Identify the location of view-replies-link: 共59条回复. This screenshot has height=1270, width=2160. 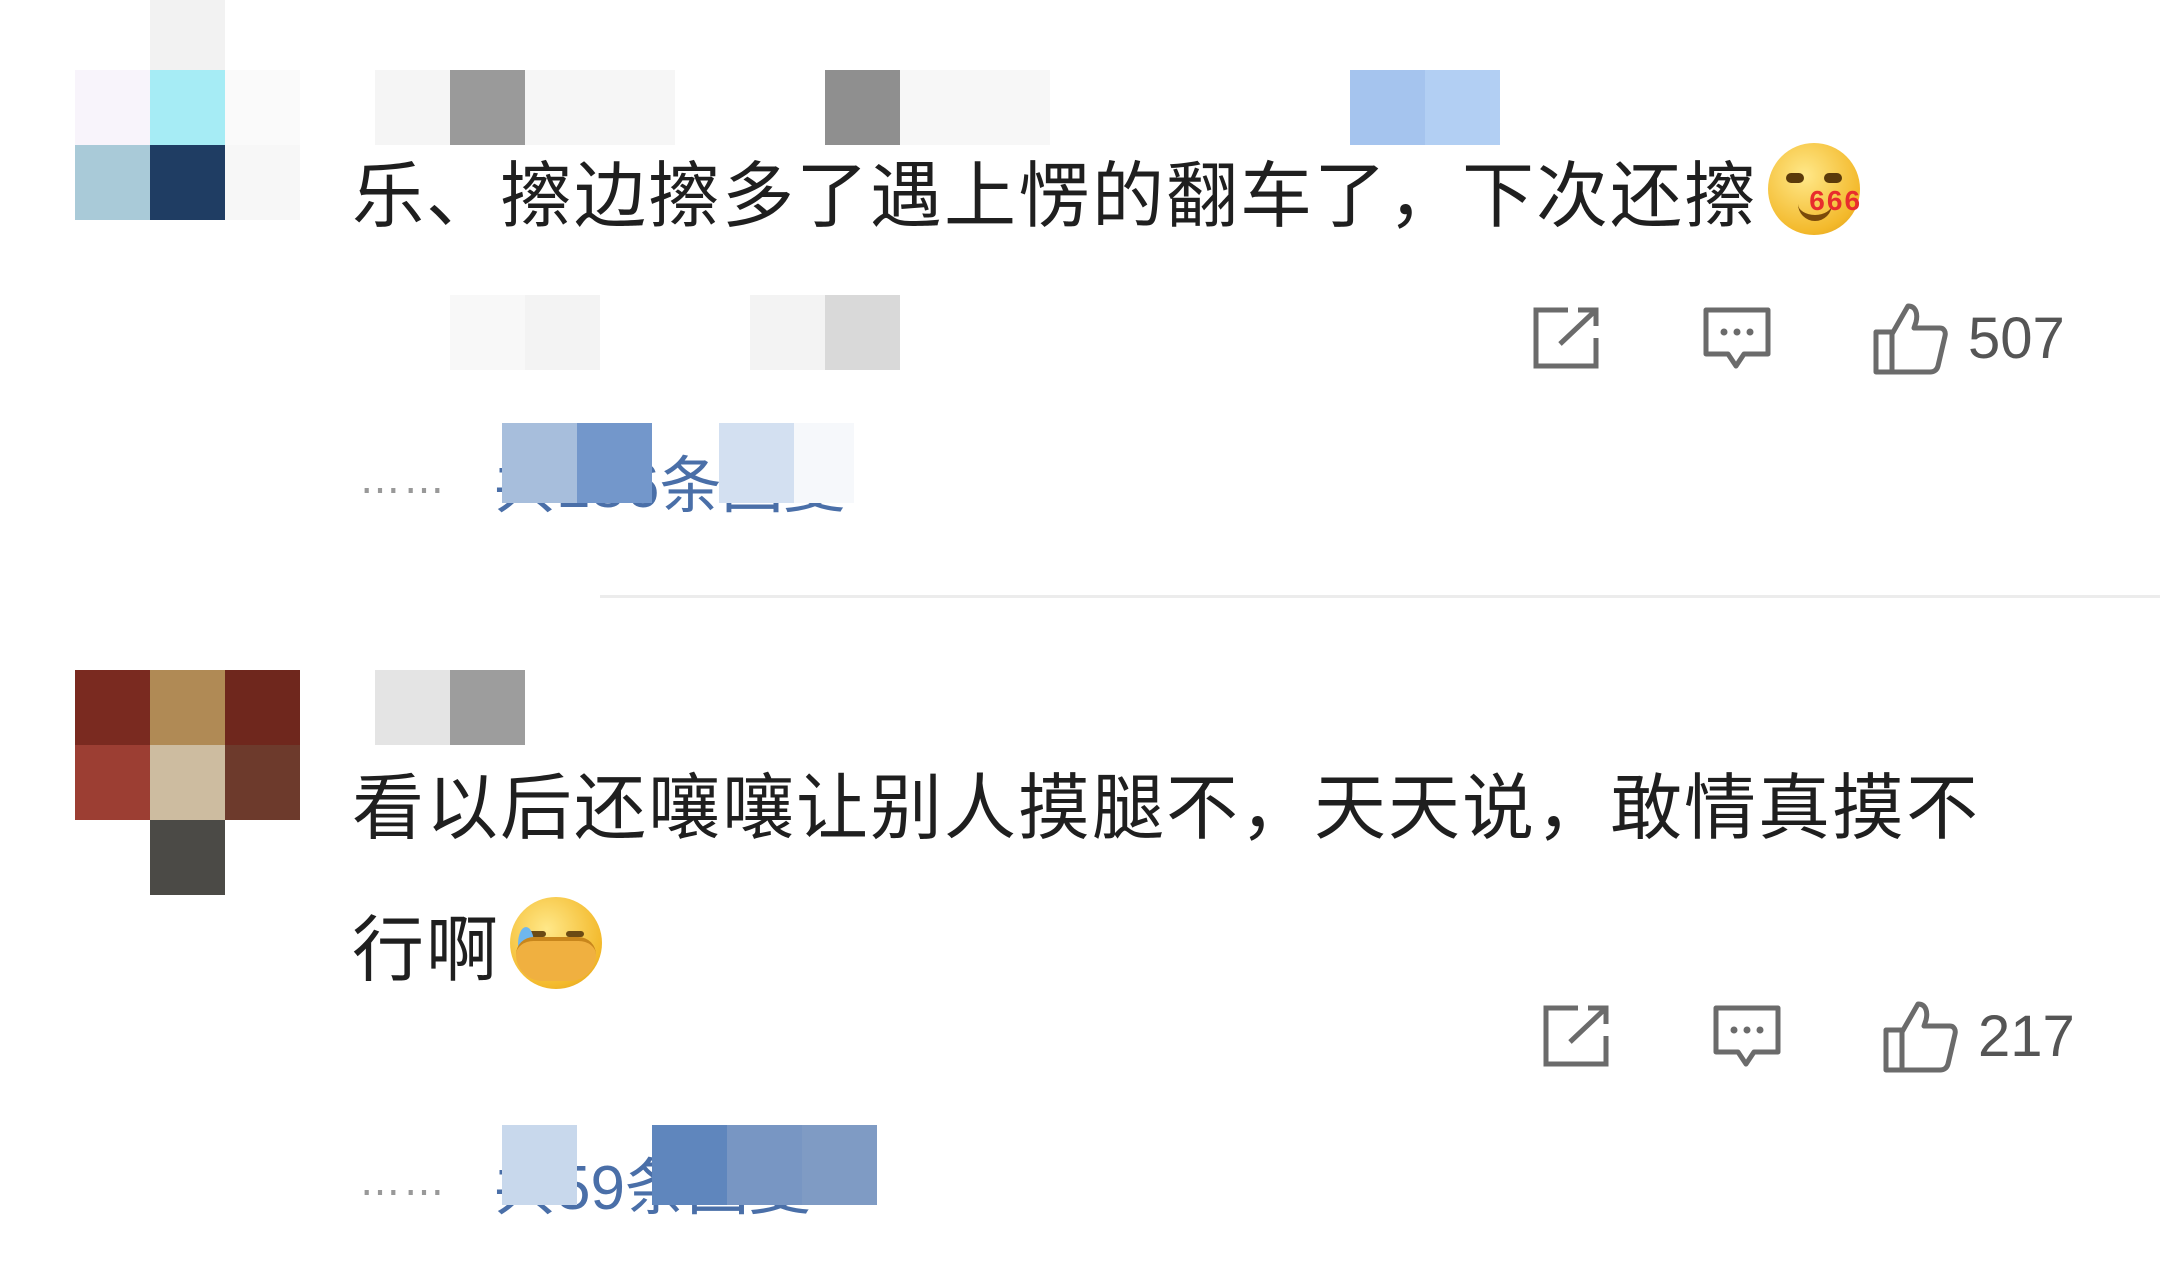
(685, 1176).